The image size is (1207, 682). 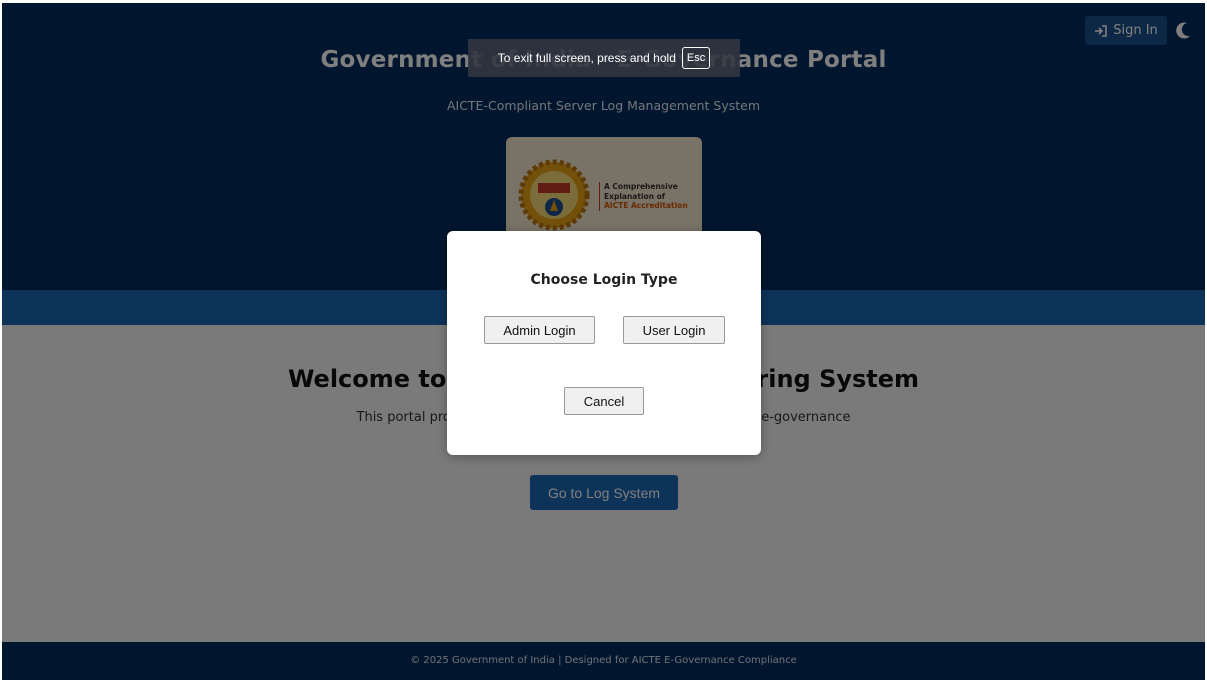 What do you see at coordinates (674, 330) in the screenshot?
I see `user-login-button: User Login` at bounding box center [674, 330].